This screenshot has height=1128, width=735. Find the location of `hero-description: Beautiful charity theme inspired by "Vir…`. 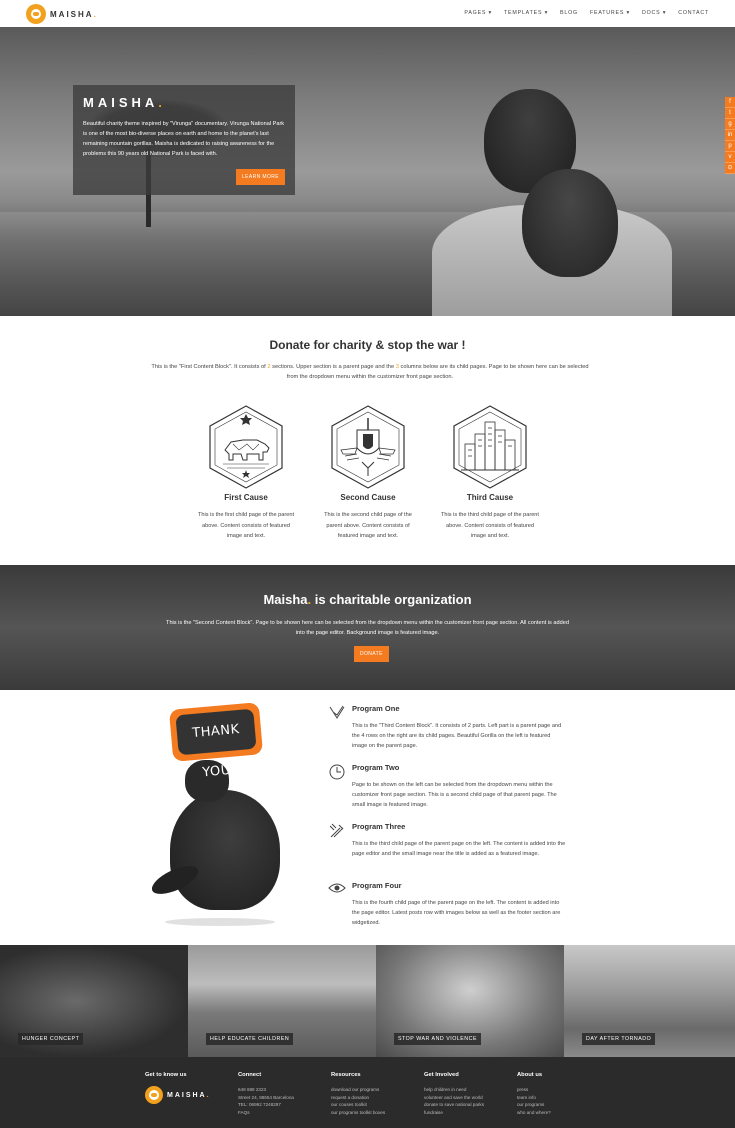

hero-description: Beautiful charity theme inspired by "Vir… is located at coordinates (184, 139).